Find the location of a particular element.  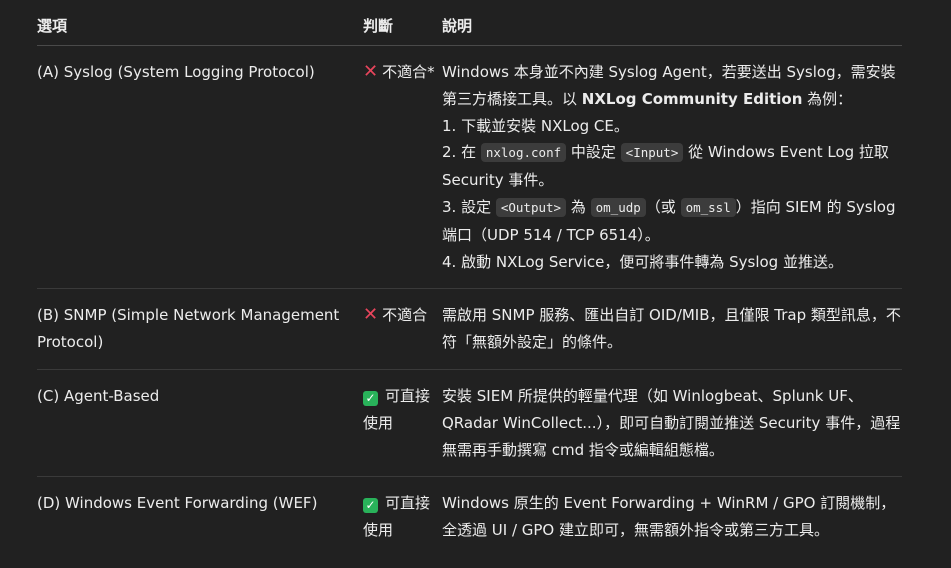

header-description: 說明 is located at coordinates (672, 23).